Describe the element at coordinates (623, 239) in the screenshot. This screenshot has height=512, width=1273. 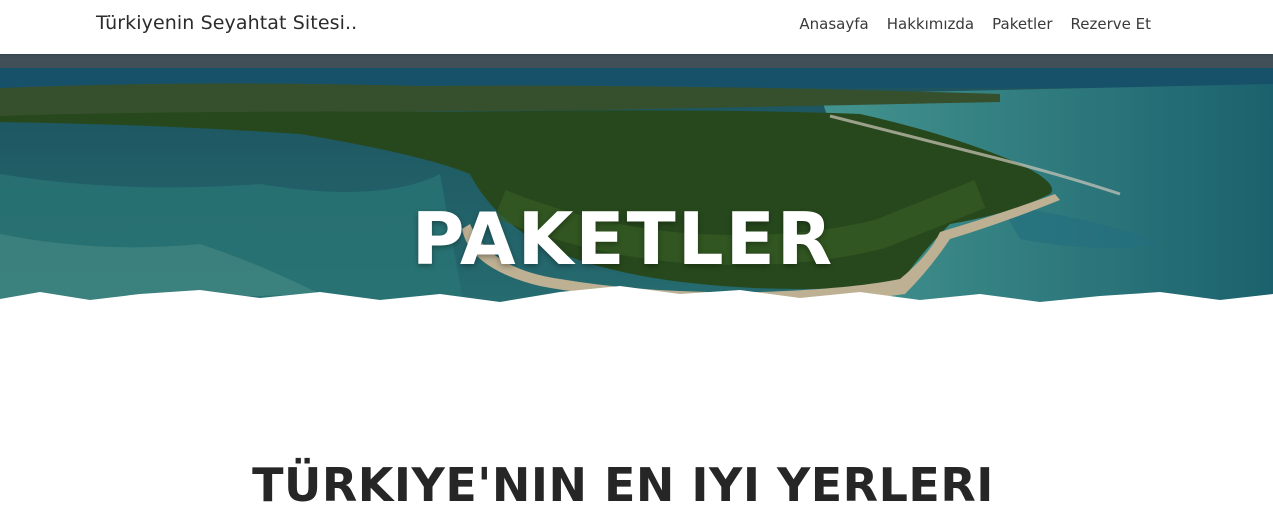
I see `hero-title: PAKETLER` at that location.